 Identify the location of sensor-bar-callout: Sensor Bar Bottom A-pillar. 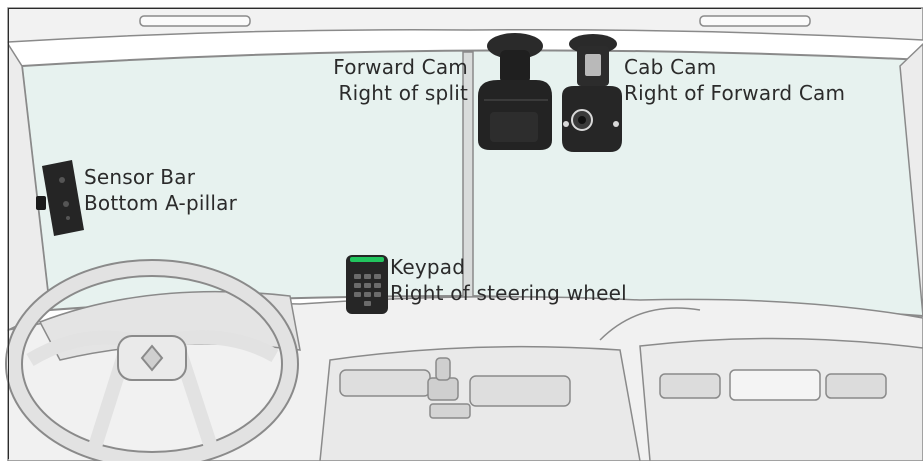
(160, 190).